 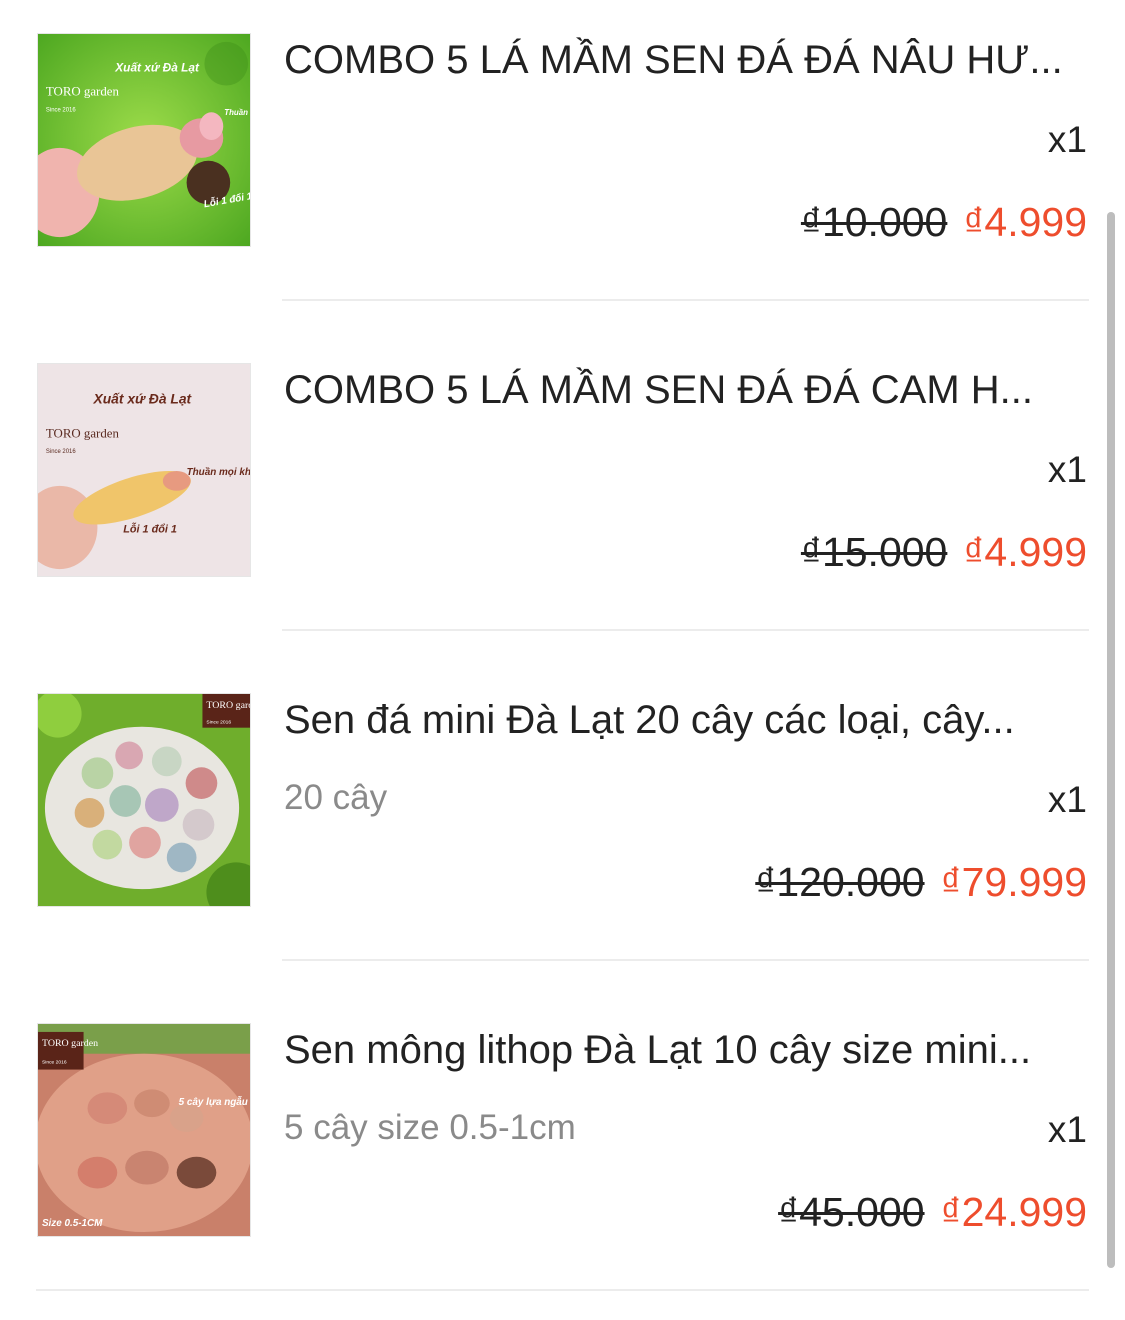 What do you see at coordinates (1111, 740) in the screenshot?
I see `scrollbar` at bounding box center [1111, 740].